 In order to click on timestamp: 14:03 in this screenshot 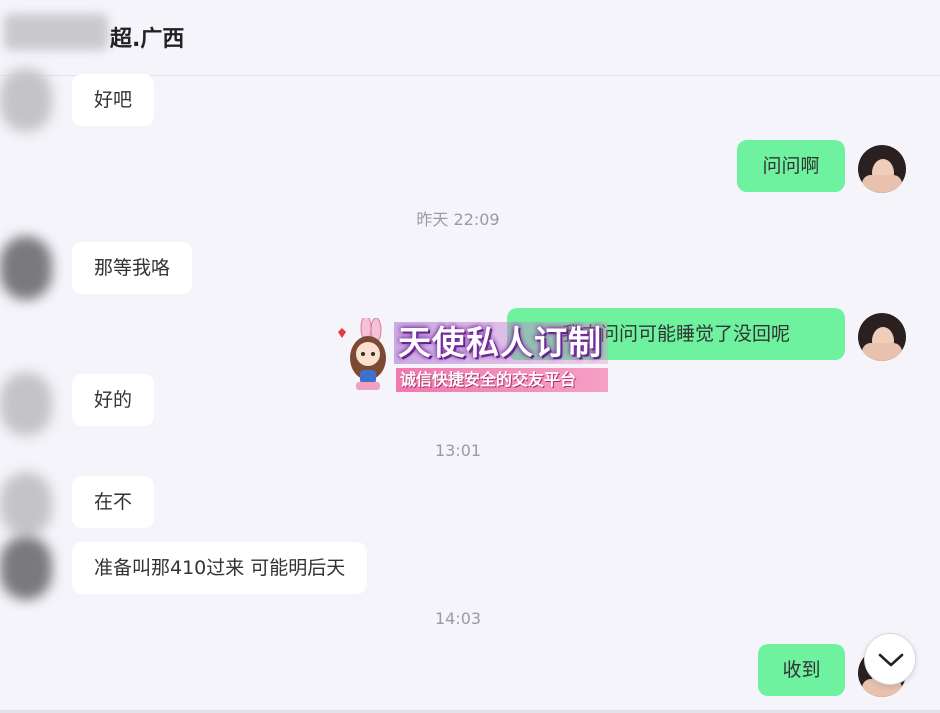, I will do `click(458, 618)`.